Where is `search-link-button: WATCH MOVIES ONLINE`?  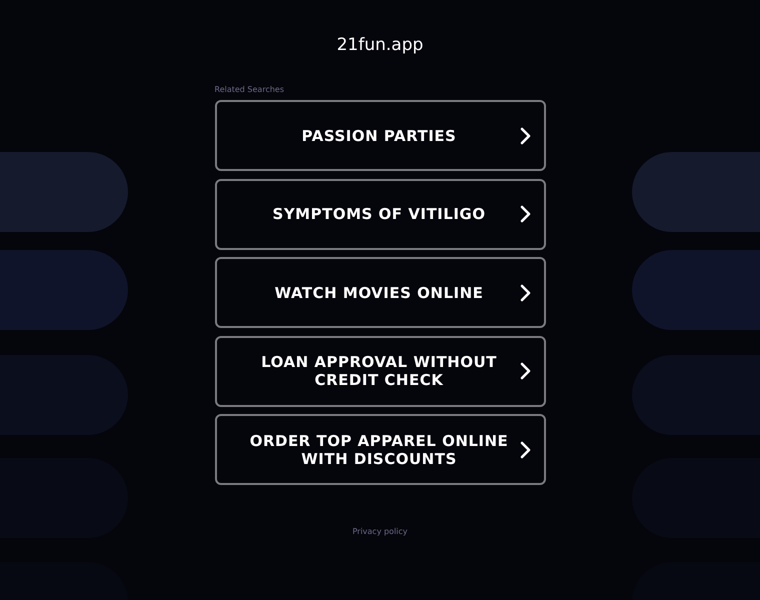 search-link-button: WATCH MOVIES ONLINE is located at coordinates (380, 292).